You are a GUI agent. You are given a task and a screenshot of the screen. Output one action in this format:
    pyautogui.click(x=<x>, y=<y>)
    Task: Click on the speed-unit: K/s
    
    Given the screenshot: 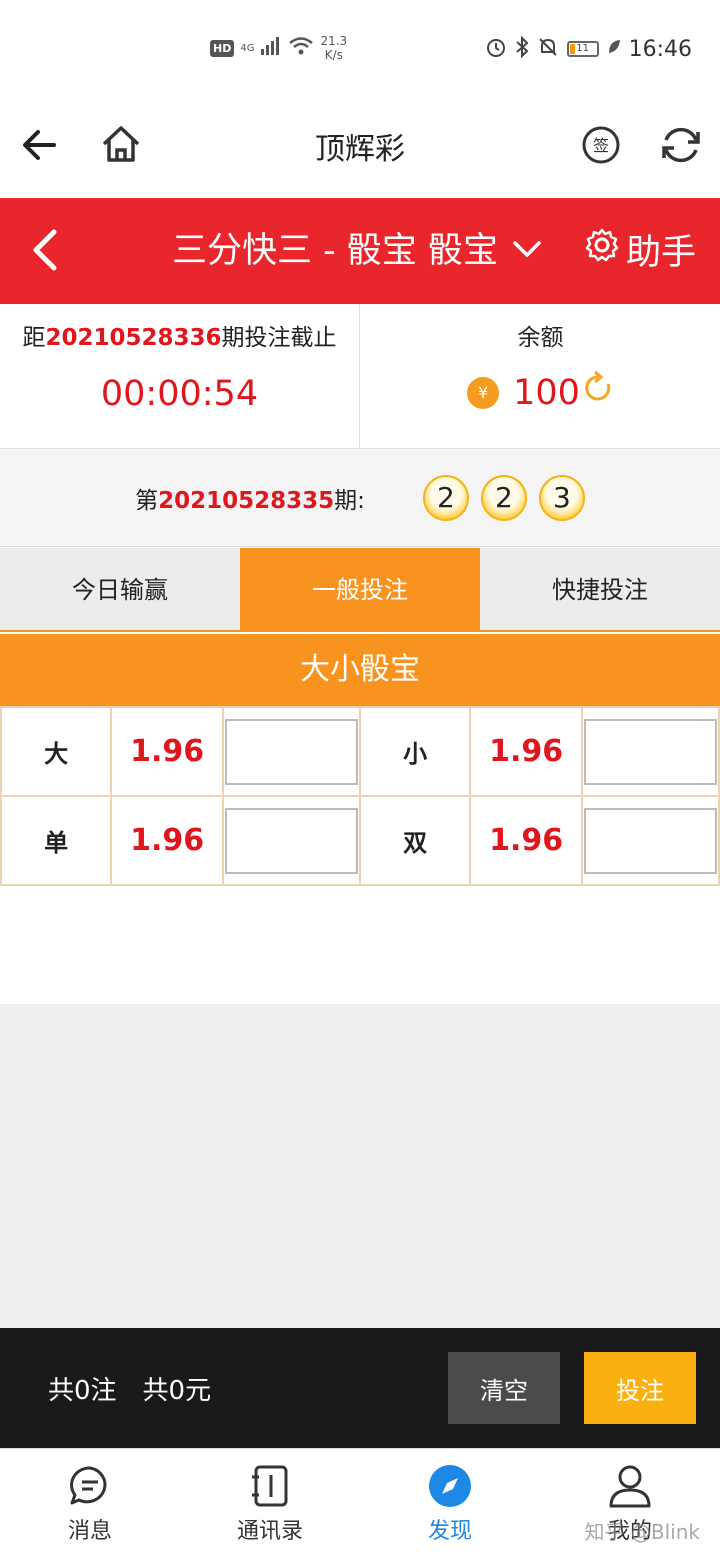 What is the action you would take?
    pyautogui.click(x=333, y=55)
    